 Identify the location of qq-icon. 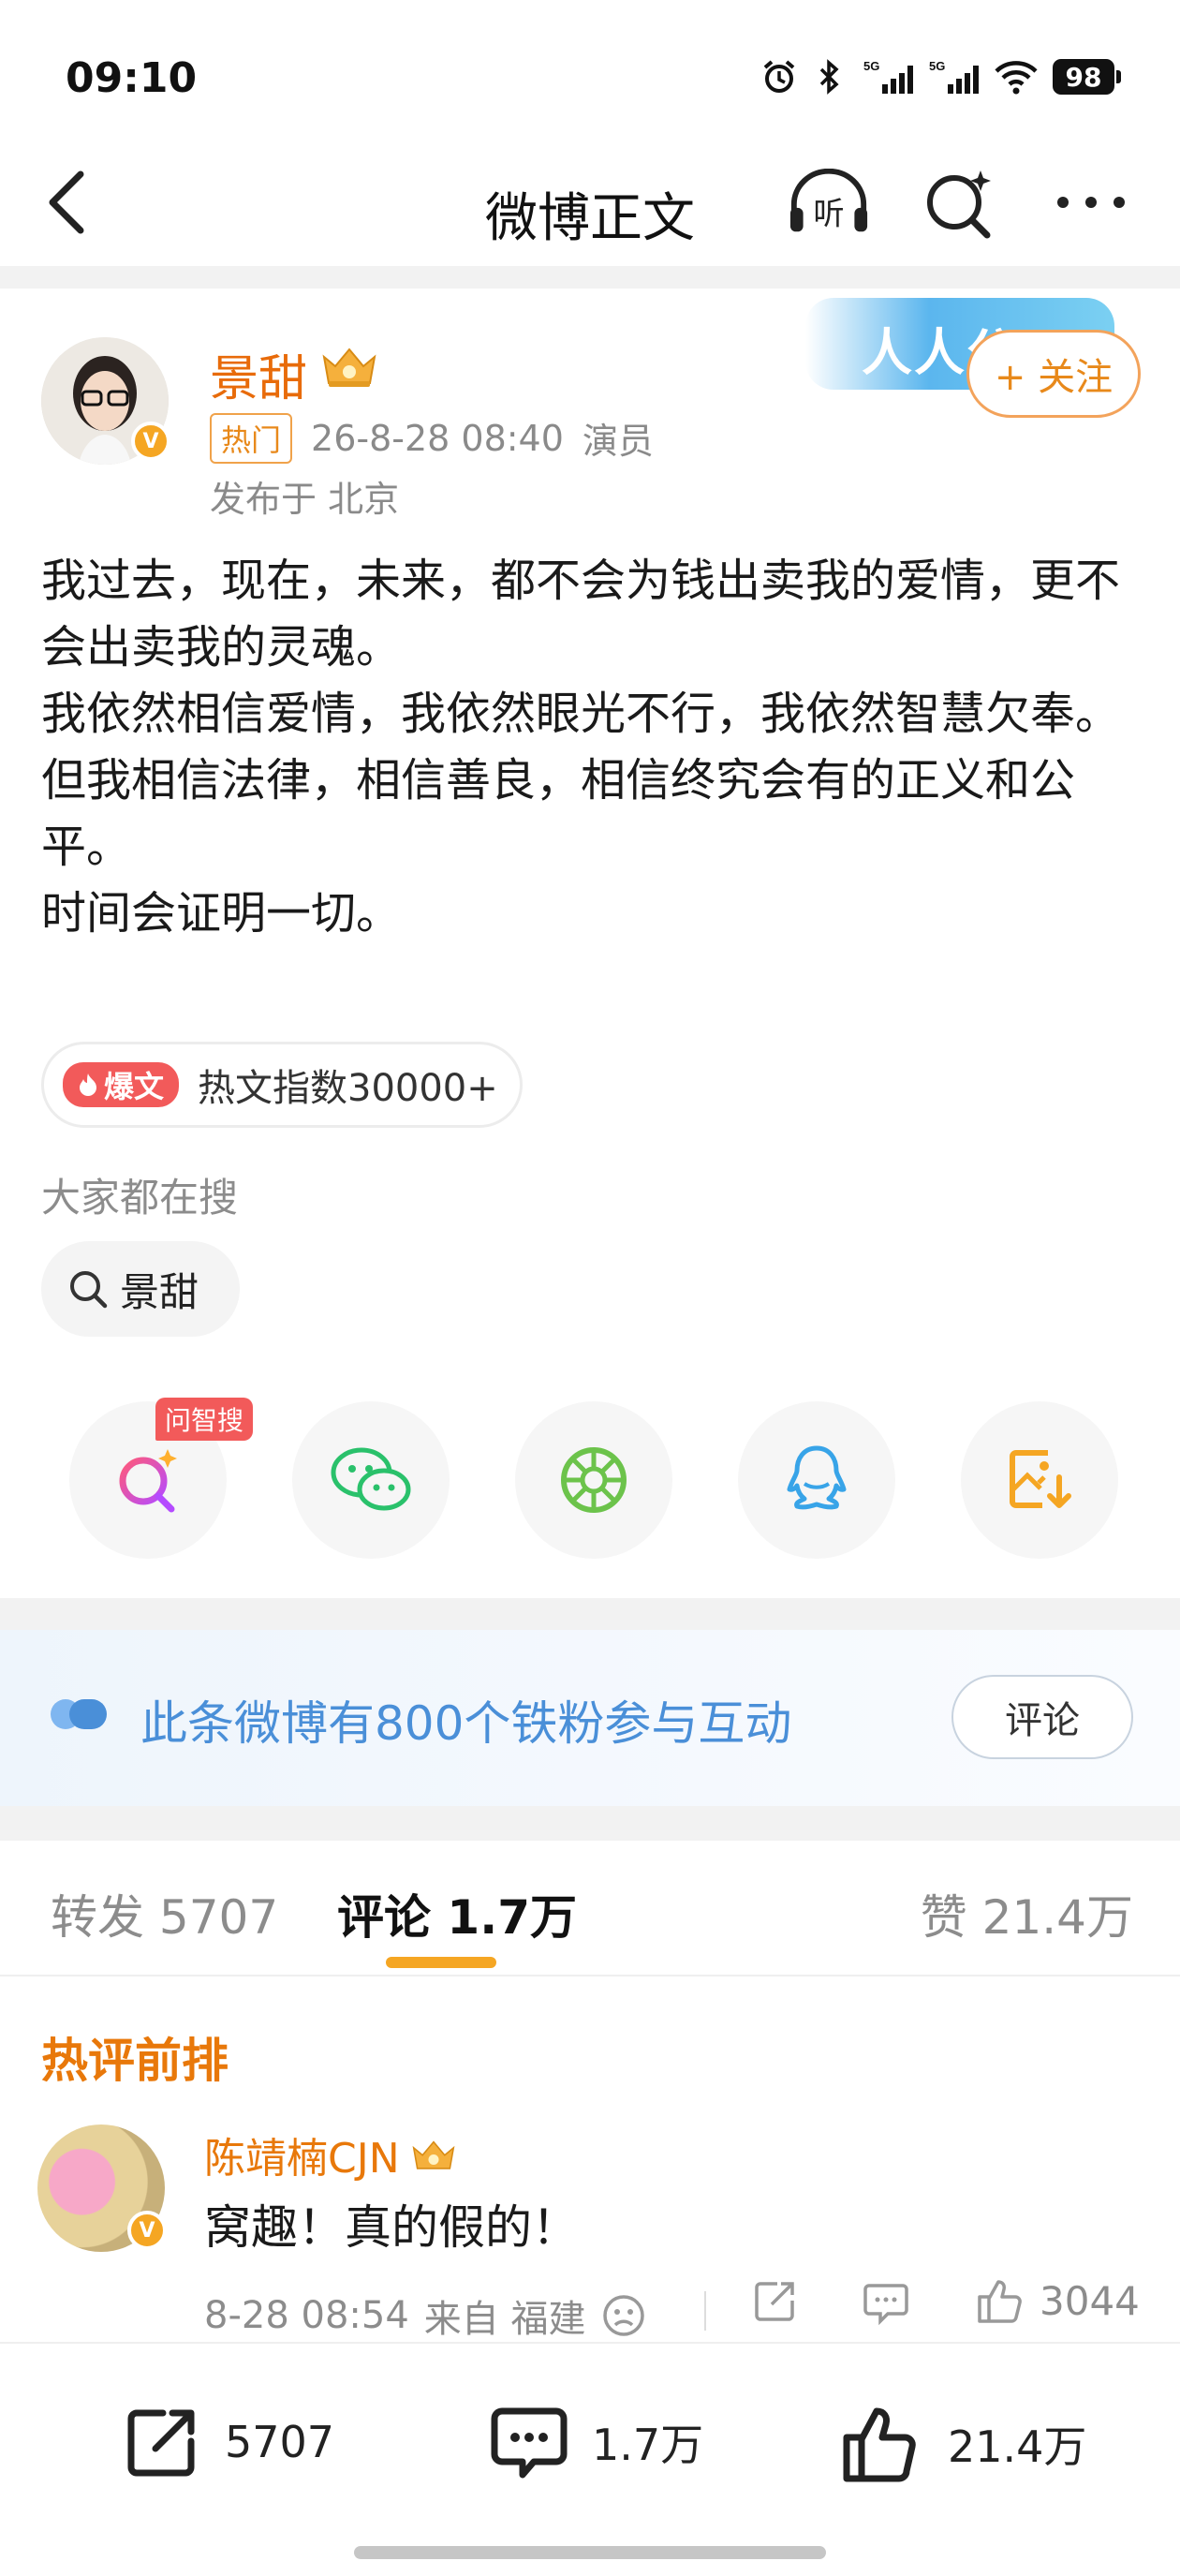
(817, 1477).